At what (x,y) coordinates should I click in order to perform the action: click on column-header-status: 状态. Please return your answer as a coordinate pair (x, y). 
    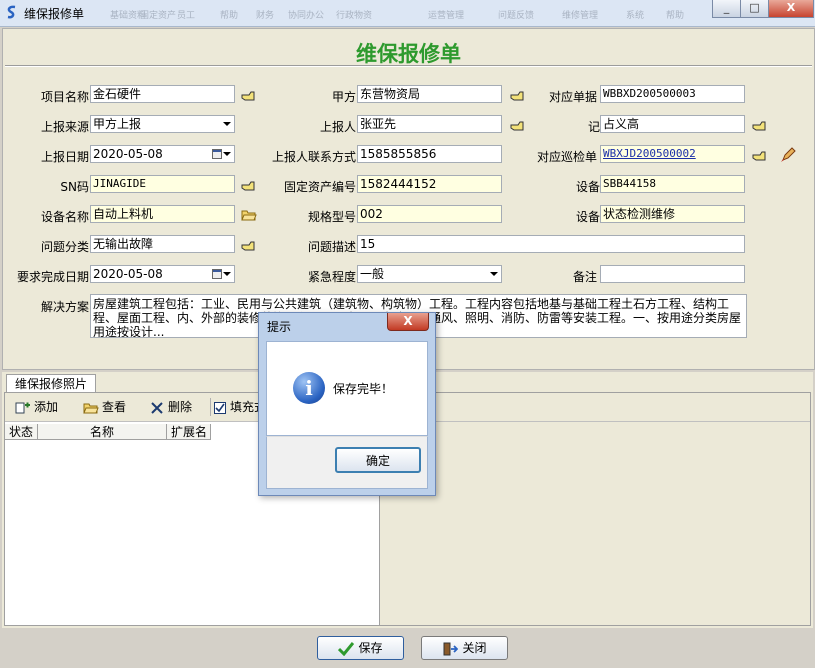
    Looking at the image, I should click on (21, 432).